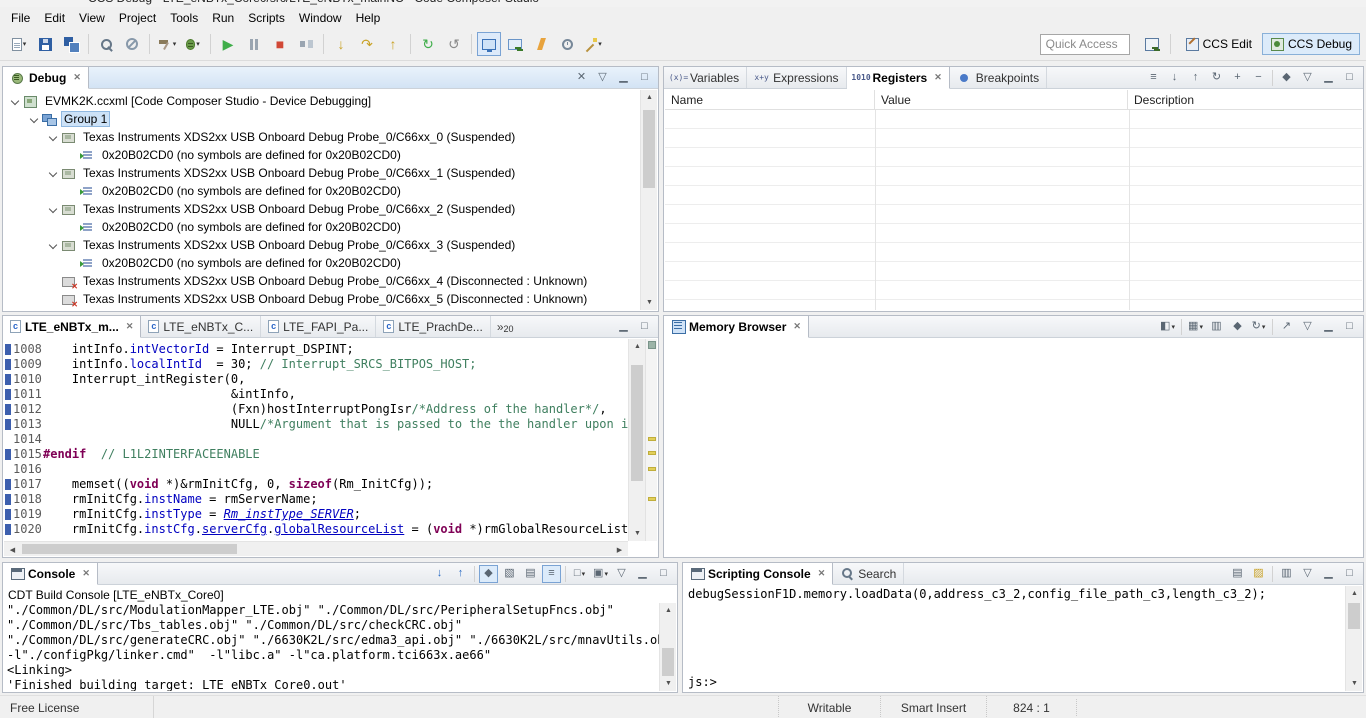  What do you see at coordinates (1174, 78) in the screenshot?
I see `import-button: ↓` at bounding box center [1174, 78].